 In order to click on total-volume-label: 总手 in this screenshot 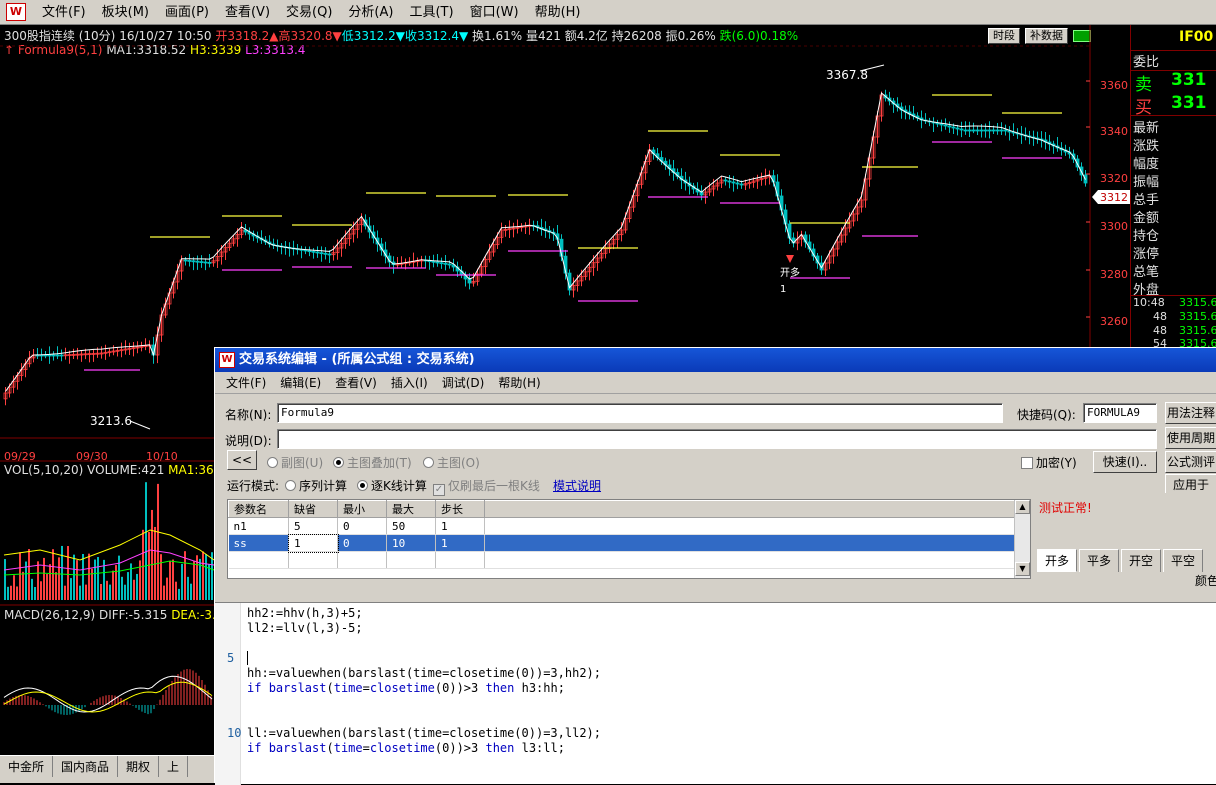, I will do `click(1146, 200)`.